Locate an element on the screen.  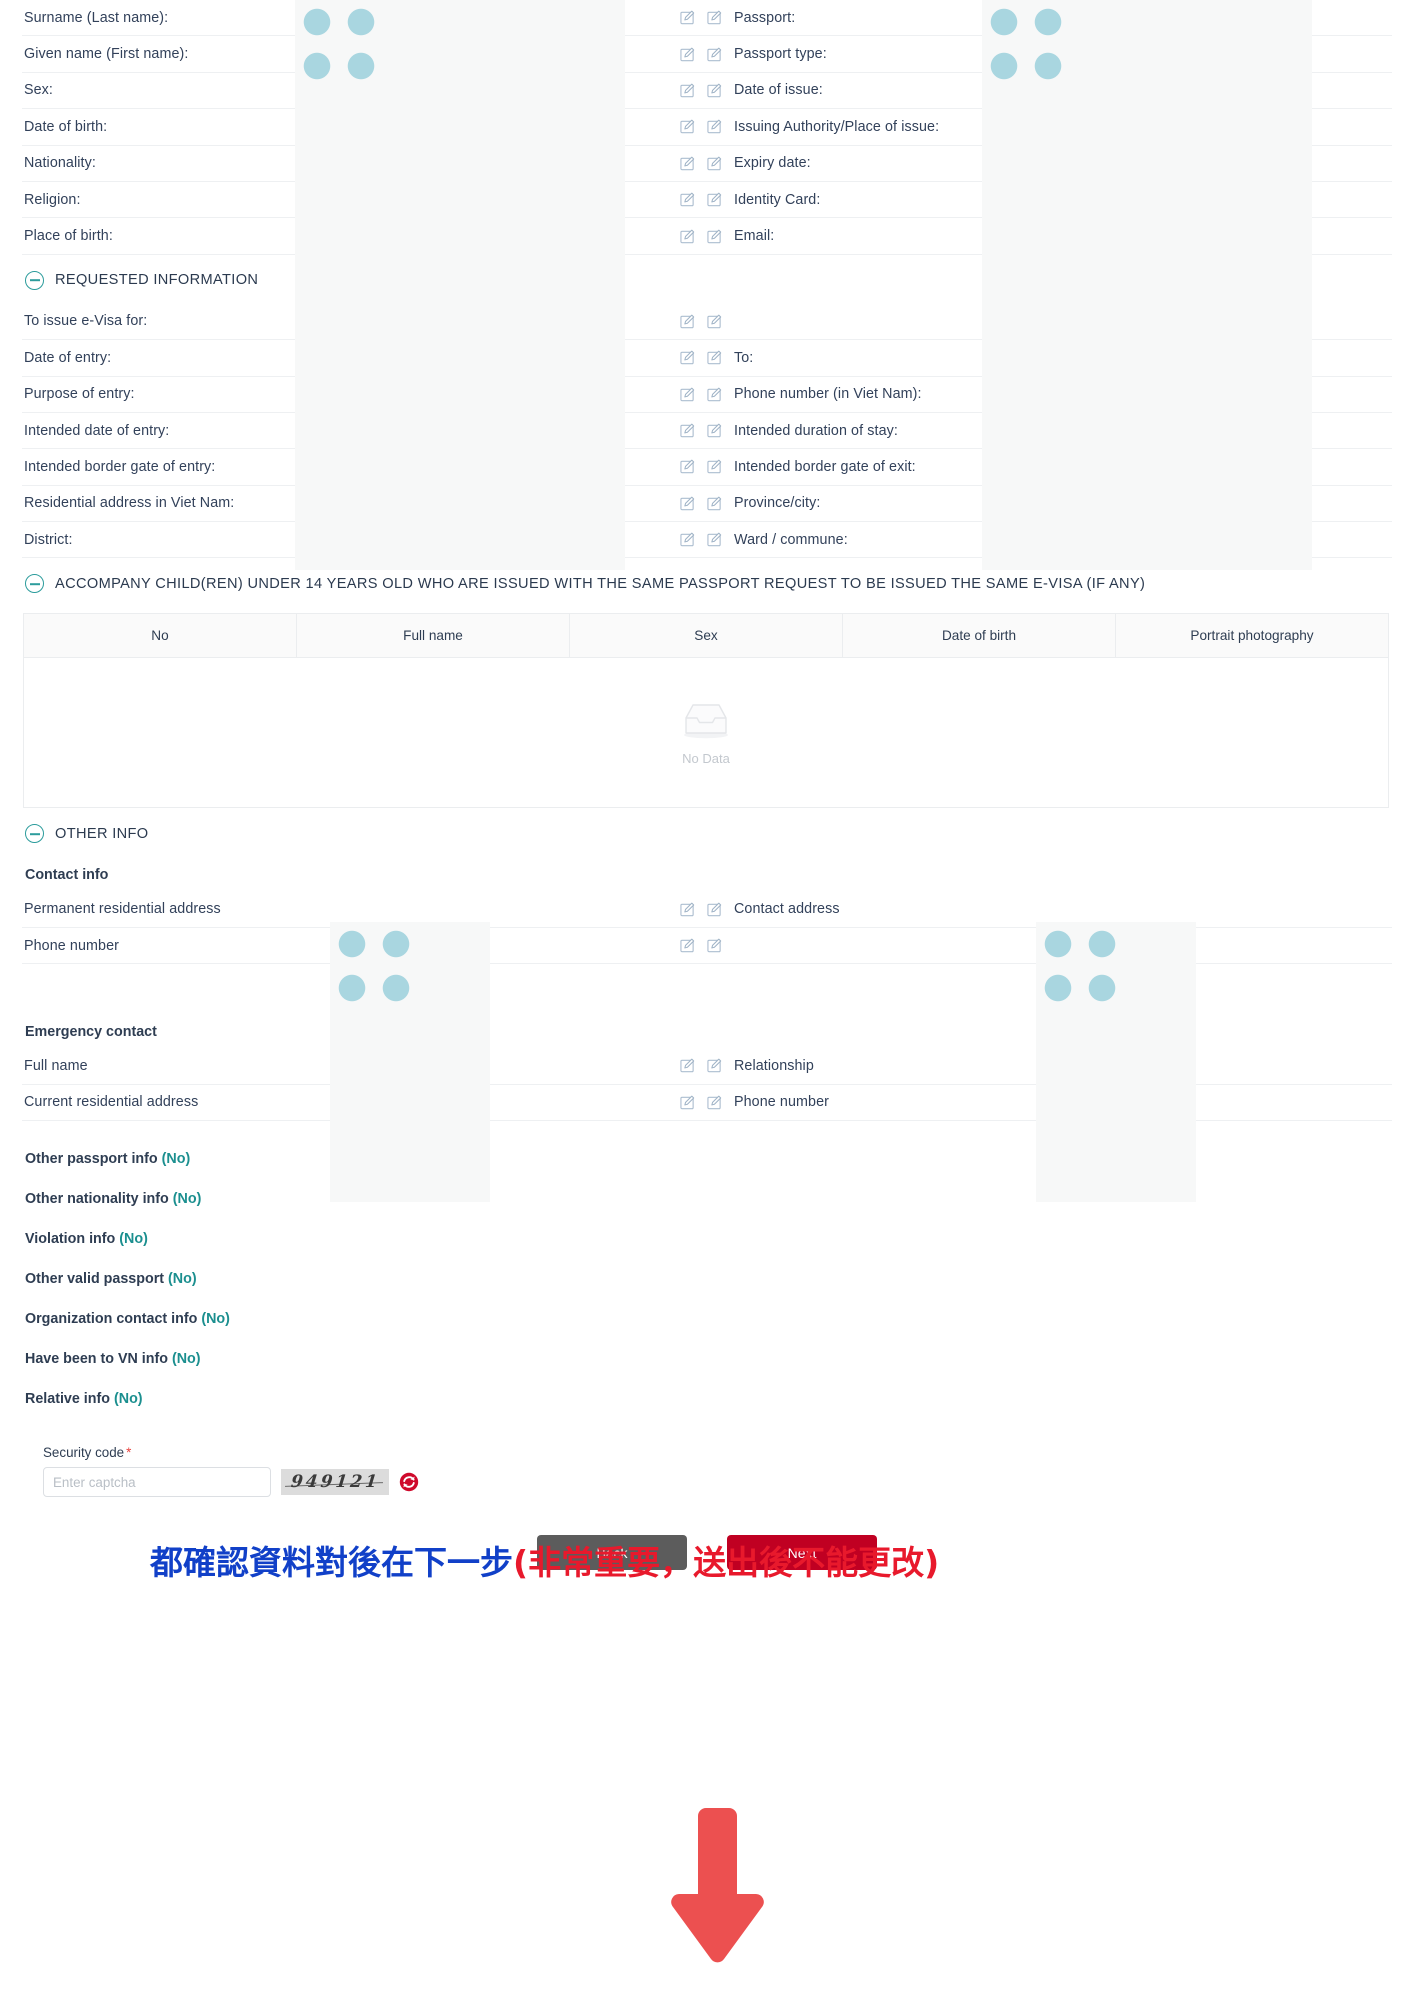
flag-item: Have been to VN info (No) is located at coordinates (707, 1359).